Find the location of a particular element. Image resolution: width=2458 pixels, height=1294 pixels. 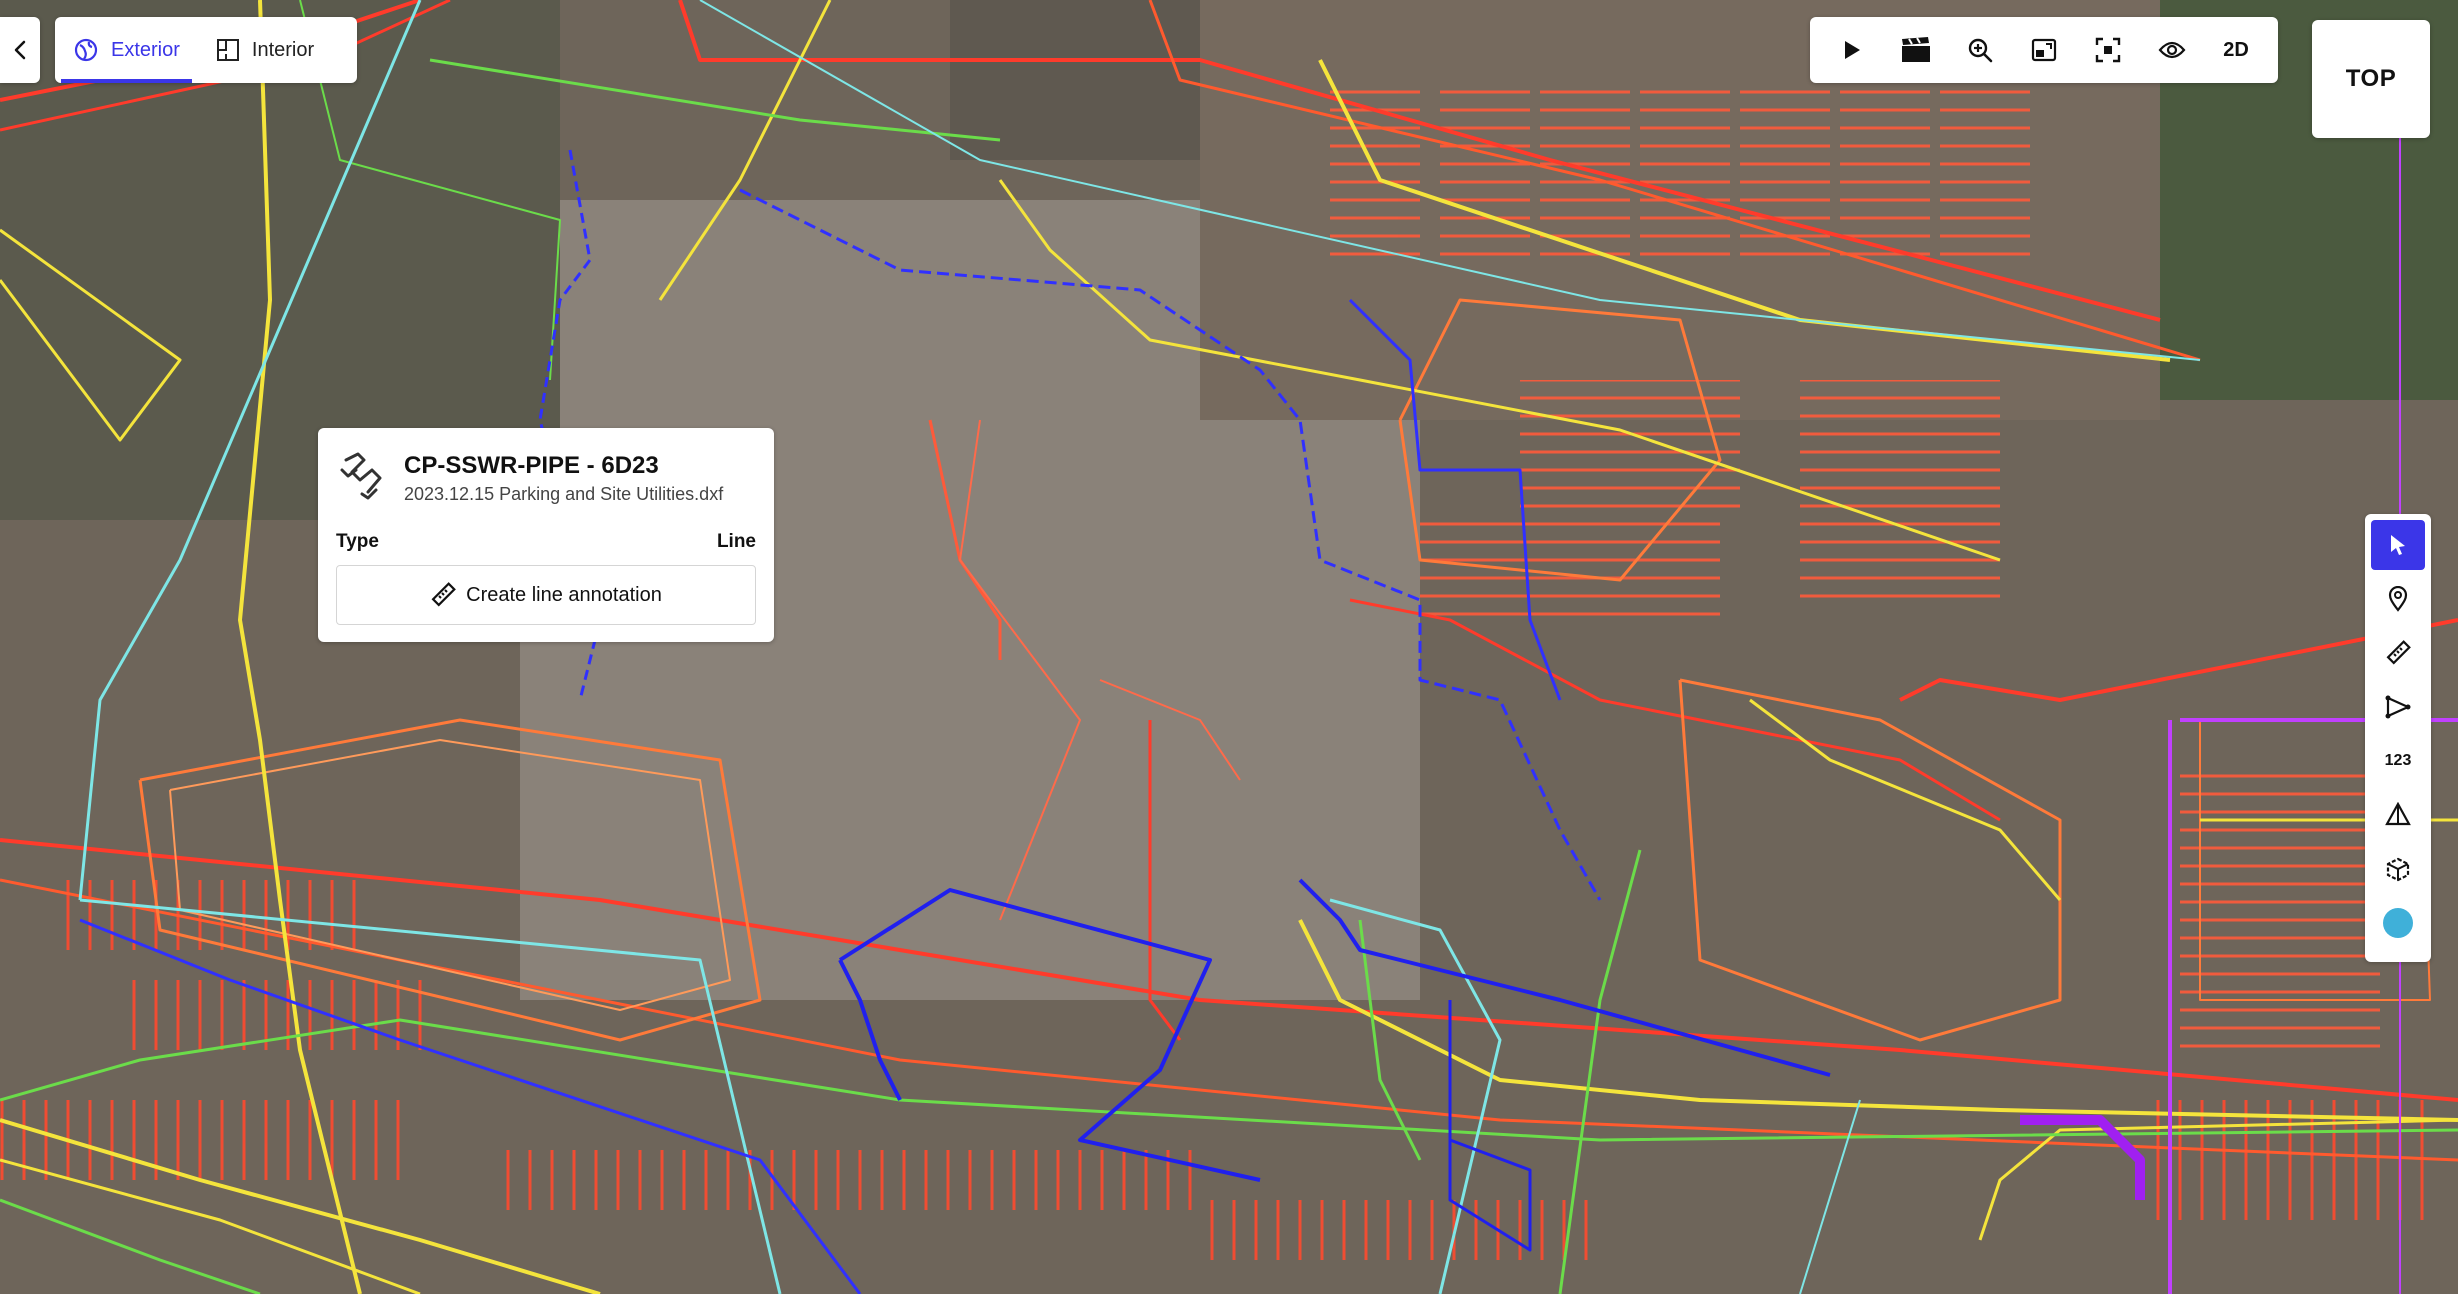

play-icon is located at coordinates (1852, 50).